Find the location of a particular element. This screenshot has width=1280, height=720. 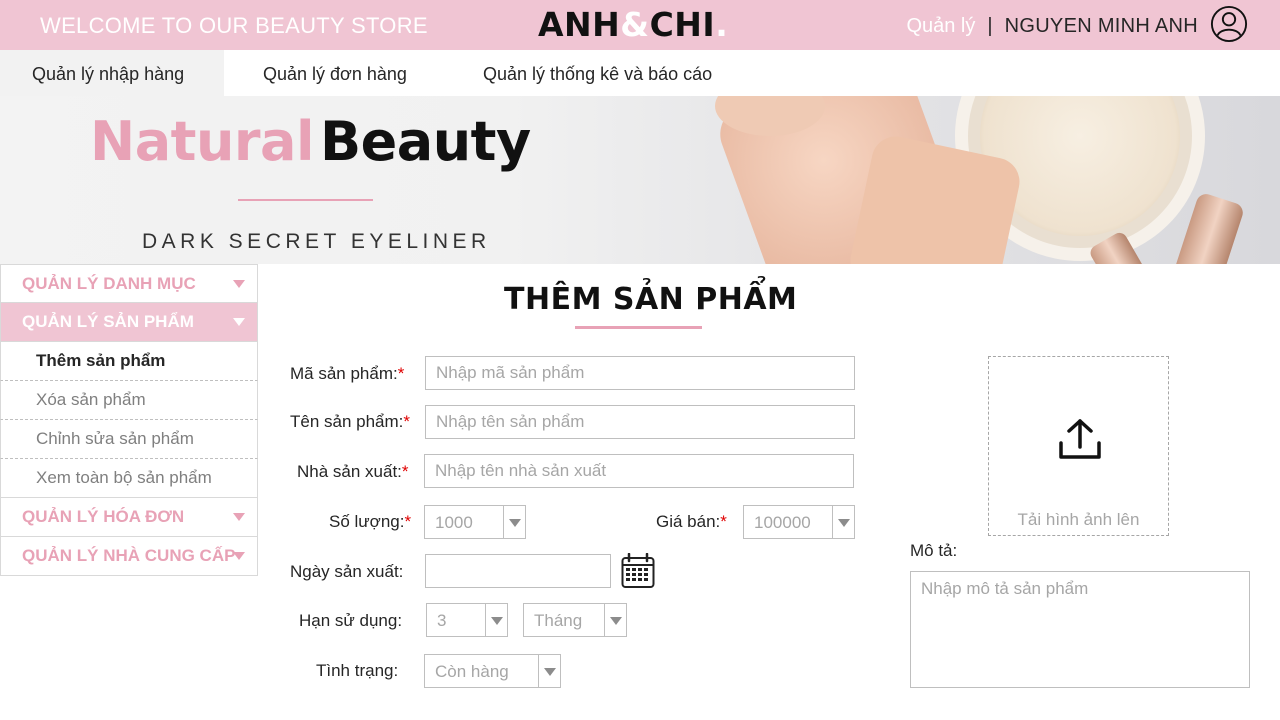

banner-title-natural: Natural is located at coordinates (202, 141).